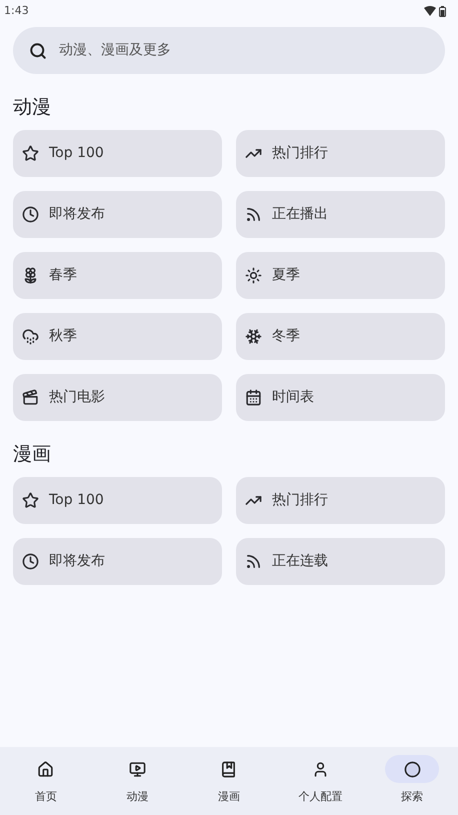 The image size is (458, 815). I want to click on nav-tab: 探索, so click(412, 780).